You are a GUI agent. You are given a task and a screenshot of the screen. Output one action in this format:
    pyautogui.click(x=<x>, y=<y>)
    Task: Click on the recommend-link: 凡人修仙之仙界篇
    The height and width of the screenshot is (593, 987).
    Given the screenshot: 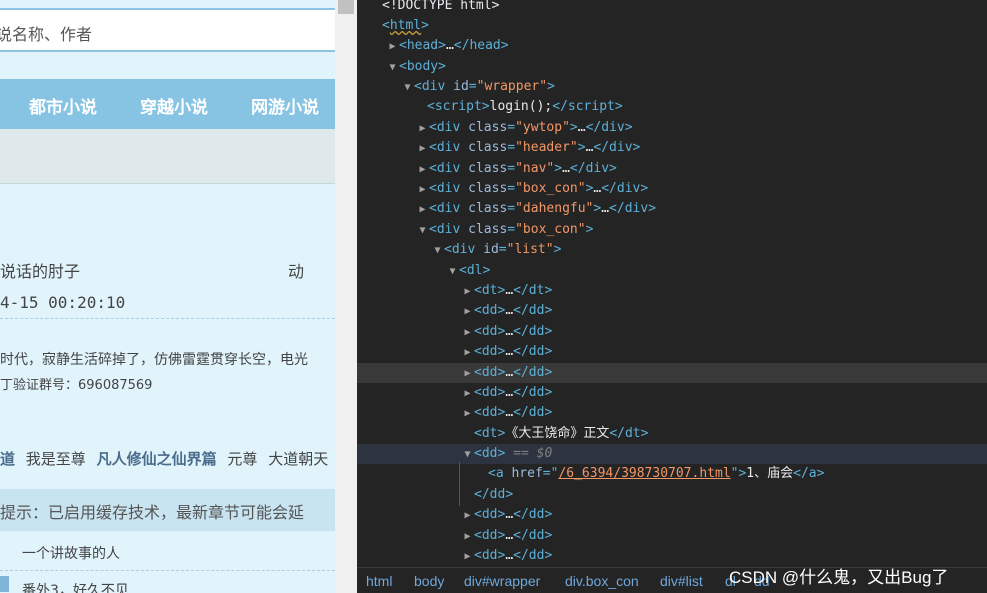 What is the action you would take?
    pyautogui.click(x=157, y=459)
    